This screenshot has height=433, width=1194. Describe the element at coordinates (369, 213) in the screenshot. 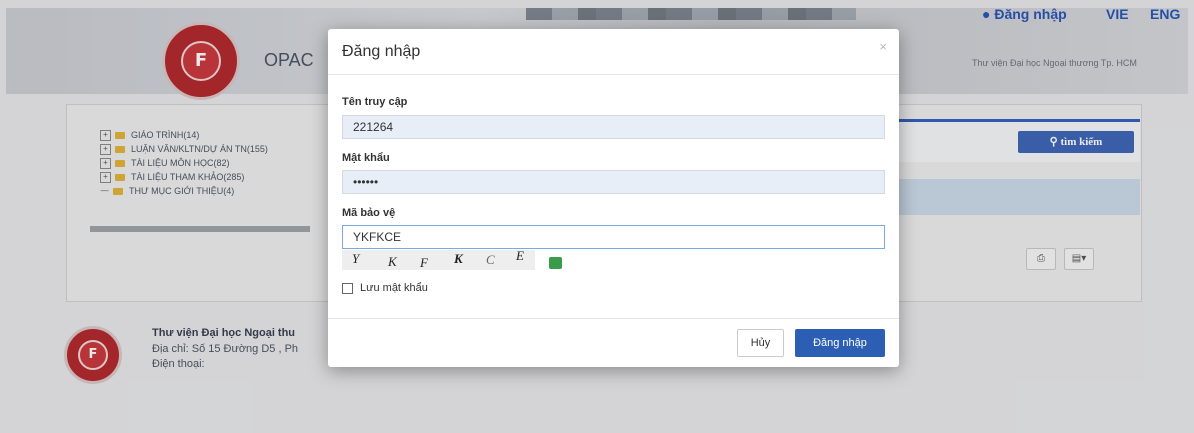

I see `captcha-label: Mã bảo vệ` at that location.